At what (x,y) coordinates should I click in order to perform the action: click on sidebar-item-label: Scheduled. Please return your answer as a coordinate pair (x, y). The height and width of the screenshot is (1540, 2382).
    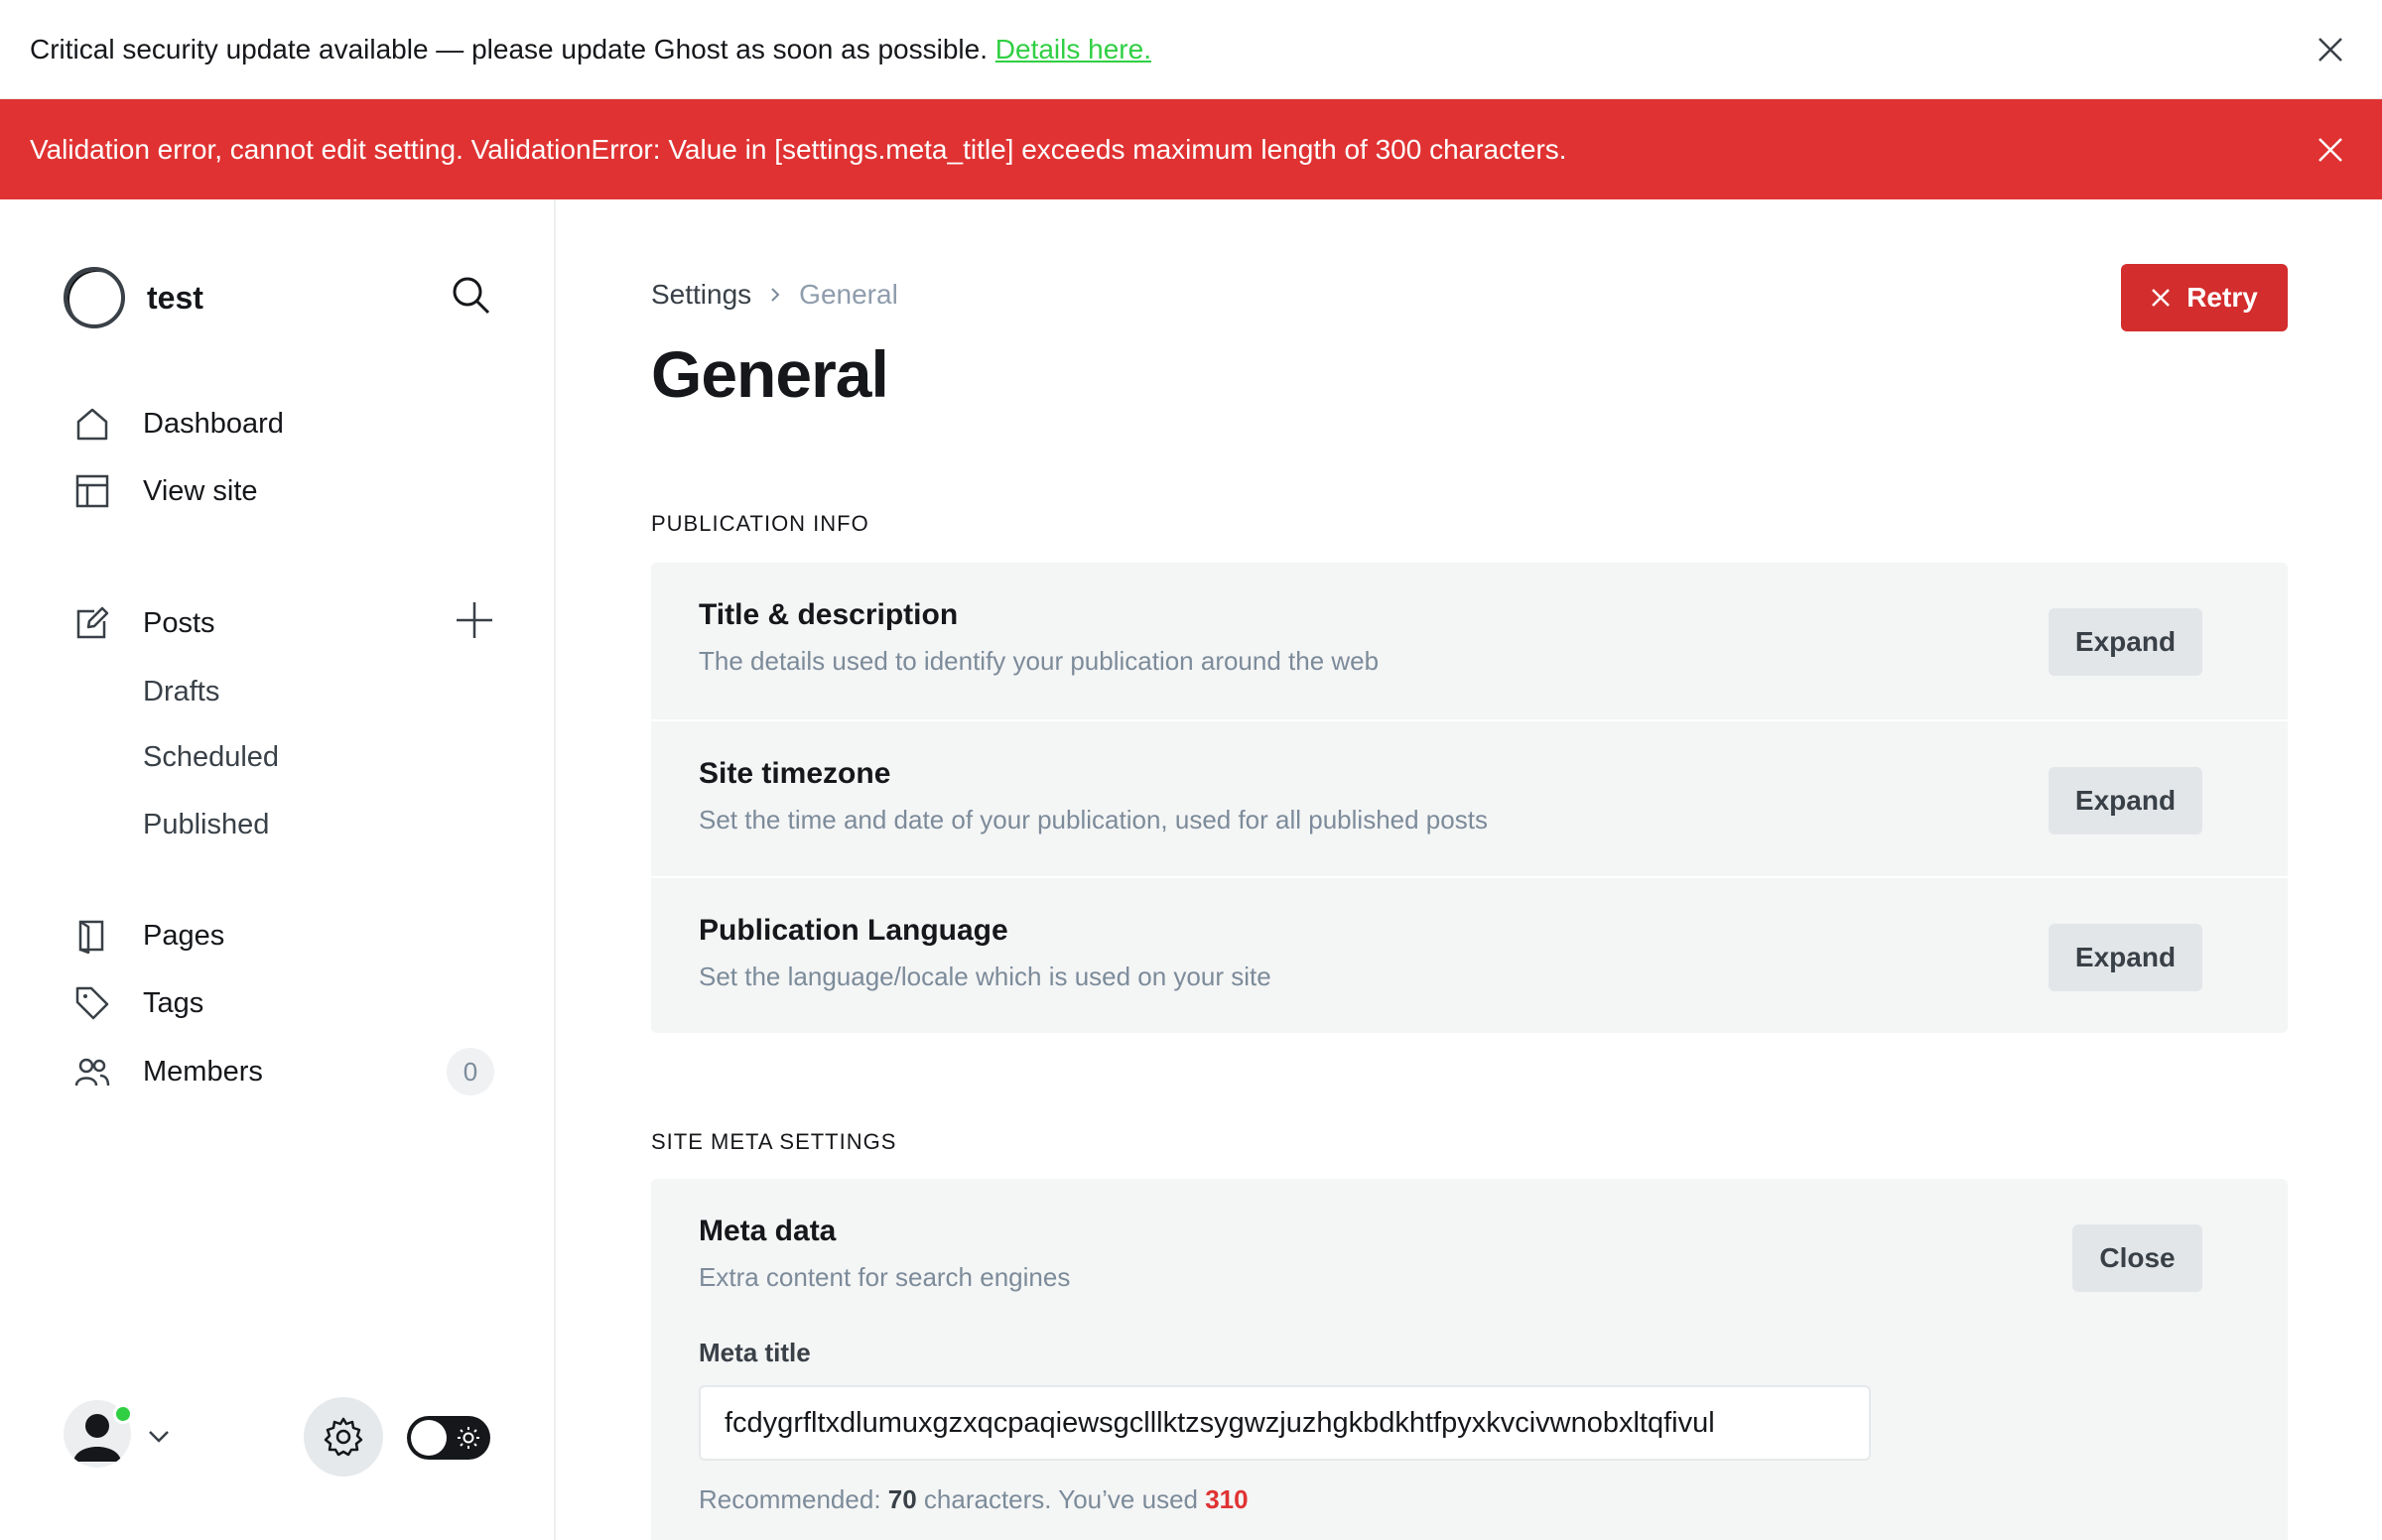
    Looking at the image, I should click on (211, 756).